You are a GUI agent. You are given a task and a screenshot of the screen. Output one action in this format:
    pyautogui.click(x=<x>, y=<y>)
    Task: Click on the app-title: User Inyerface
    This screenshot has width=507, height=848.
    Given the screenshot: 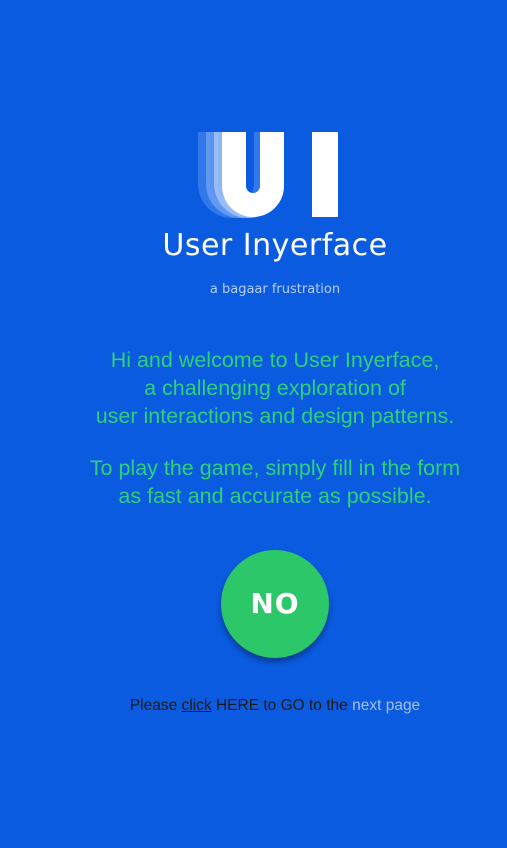 What is the action you would take?
    pyautogui.click(x=275, y=245)
    